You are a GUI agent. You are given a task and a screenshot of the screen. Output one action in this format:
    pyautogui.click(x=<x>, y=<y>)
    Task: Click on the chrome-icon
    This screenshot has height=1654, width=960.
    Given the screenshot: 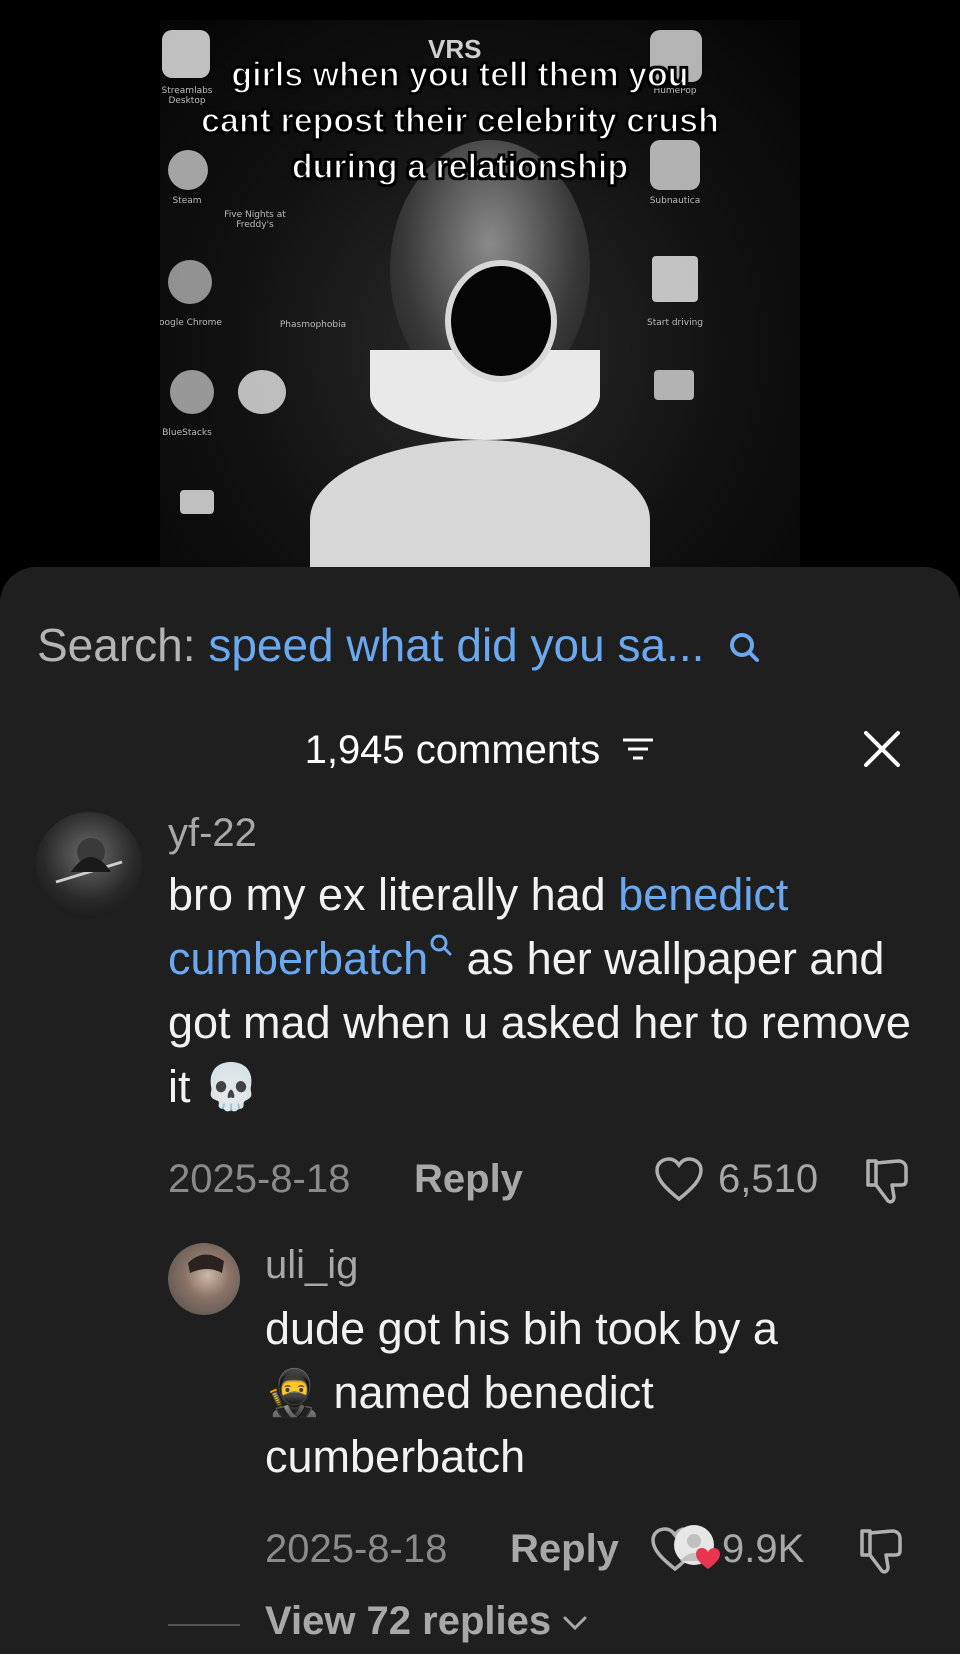 What is the action you would take?
    pyautogui.click(x=190, y=282)
    